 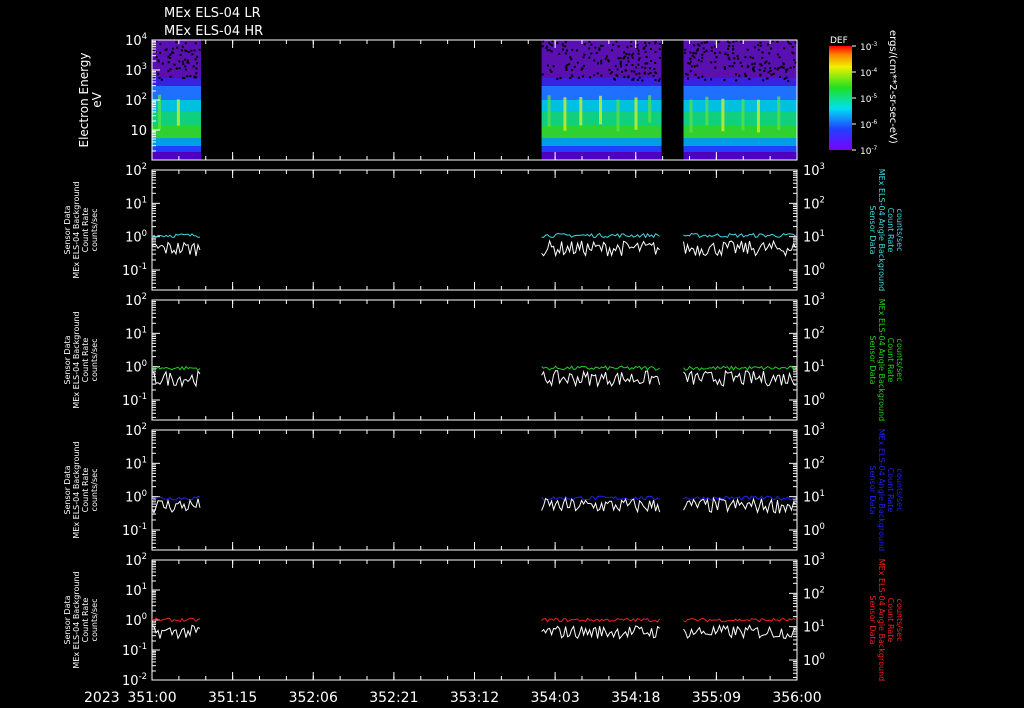 What do you see at coordinates (76, 619) in the screenshot?
I see `panel-left-label: MEx ELS-04 Background` at bounding box center [76, 619].